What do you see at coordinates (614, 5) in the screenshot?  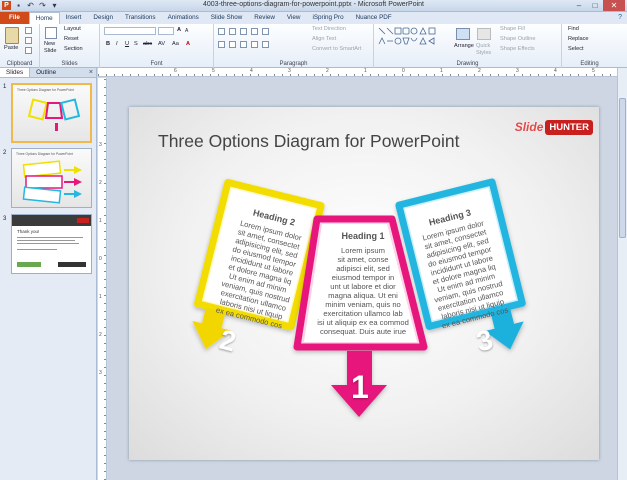 I see `close-icon: ✕` at bounding box center [614, 5].